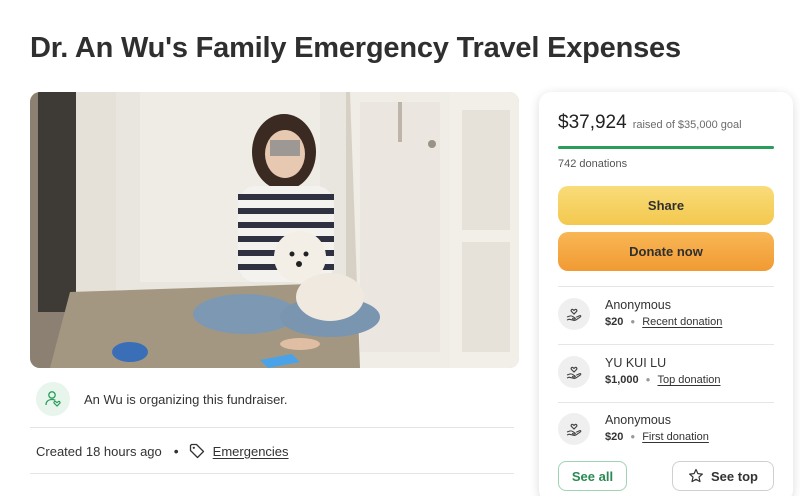 This screenshot has height=496, width=800. What do you see at coordinates (682, 322) in the screenshot?
I see `recent-donation-link: Recent donation` at bounding box center [682, 322].